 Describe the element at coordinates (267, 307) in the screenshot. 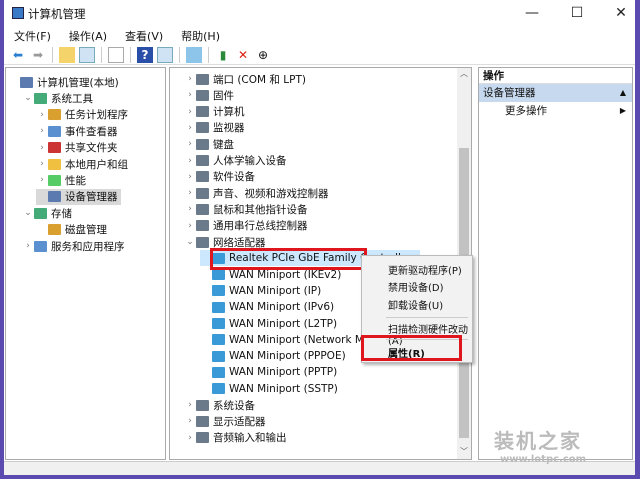

I see `network-adapter-item: WAN Miniport (IPv6)` at that location.